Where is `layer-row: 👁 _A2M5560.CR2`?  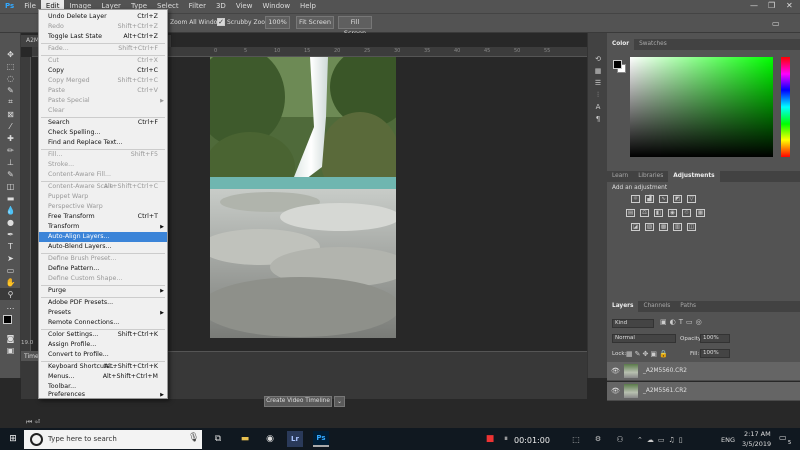
layer-row: 👁 _A2M5560.CR2 is located at coordinates (703, 371).